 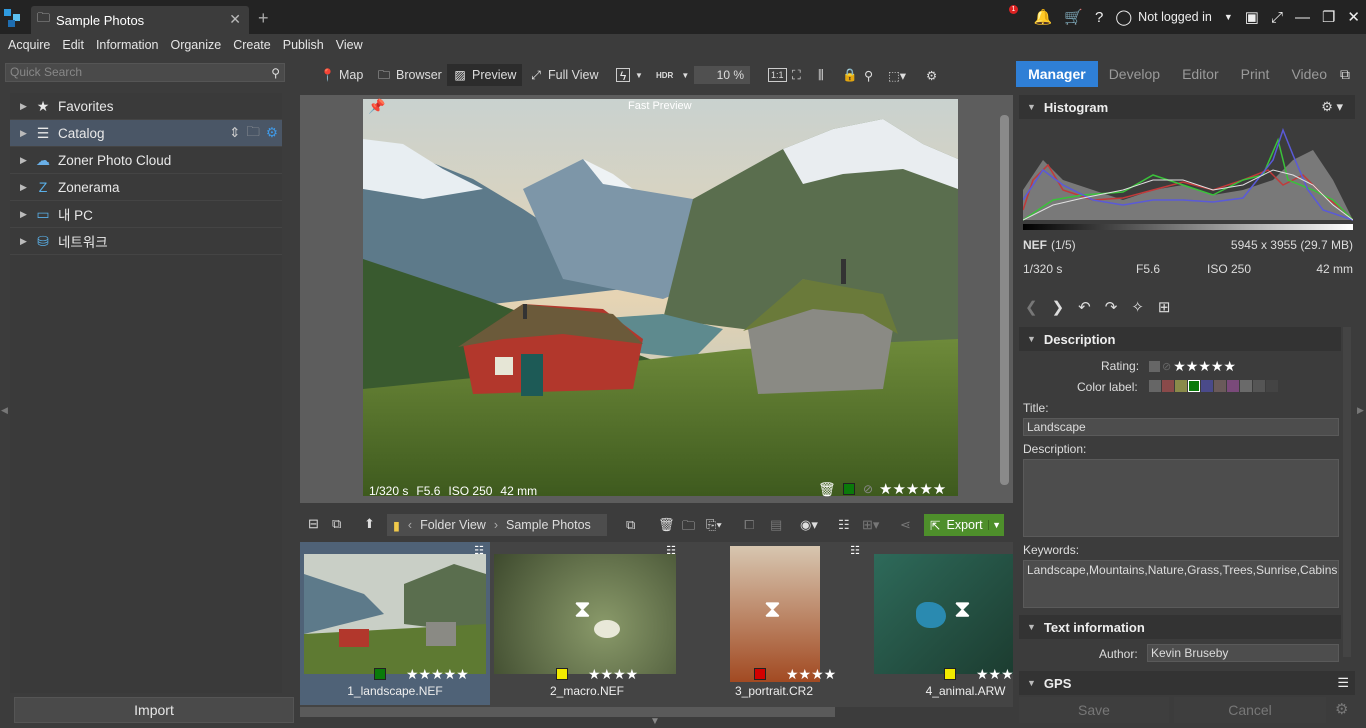 What do you see at coordinates (563, 75) in the screenshot?
I see `fullview-button: ⤢ Full View` at bounding box center [563, 75].